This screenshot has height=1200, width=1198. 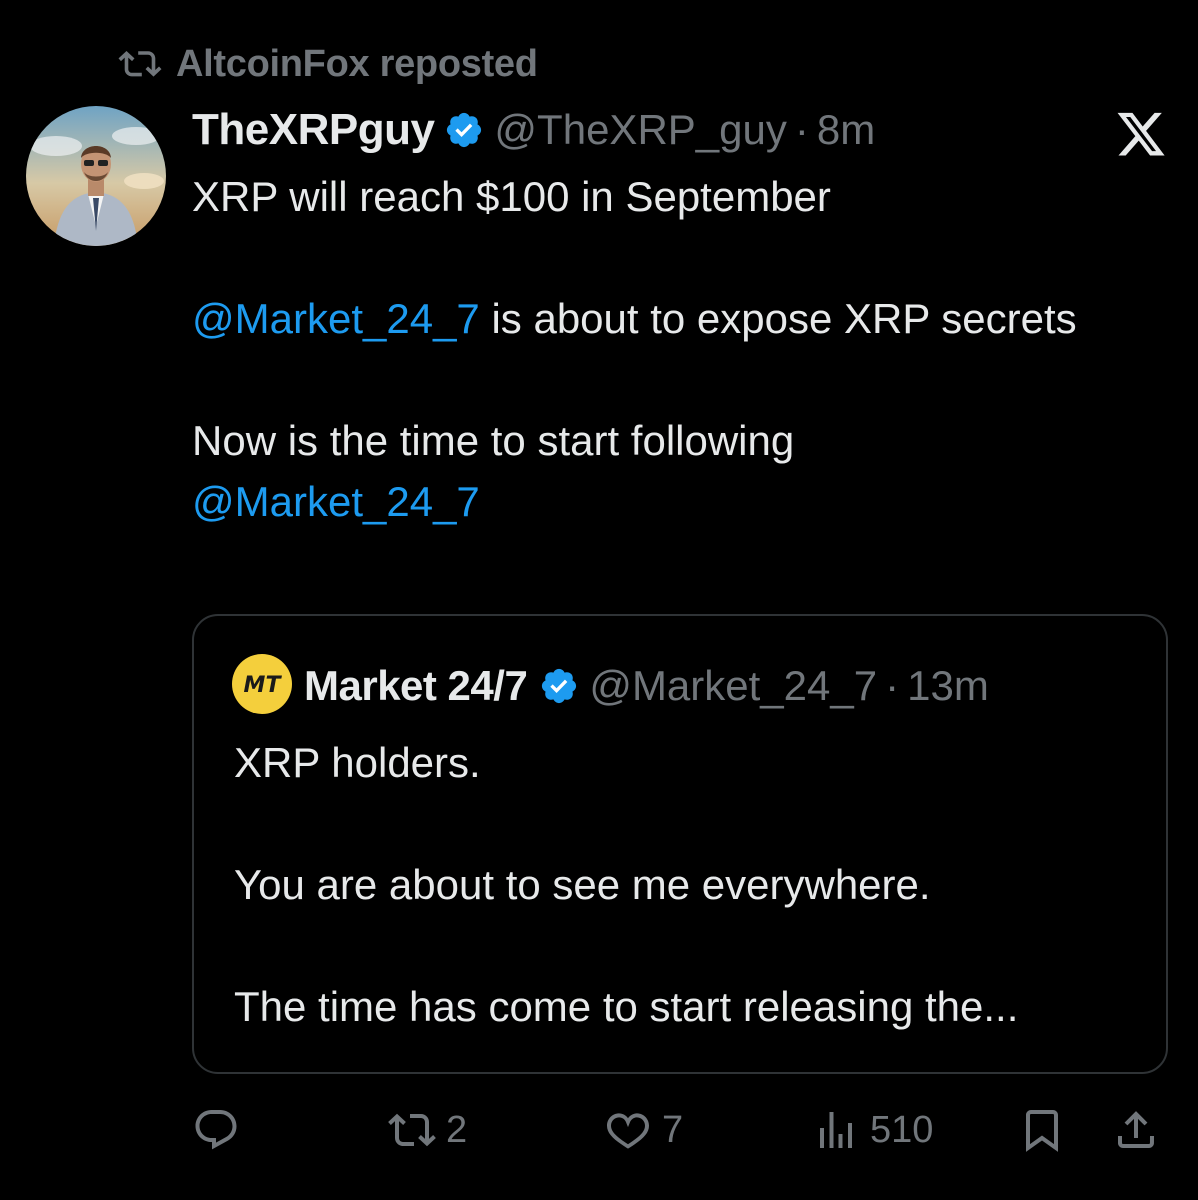 What do you see at coordinates (493, 440) in the screenshot?
I see `tweet-line: Now is the time to start following` at bounding box center [493, 440].